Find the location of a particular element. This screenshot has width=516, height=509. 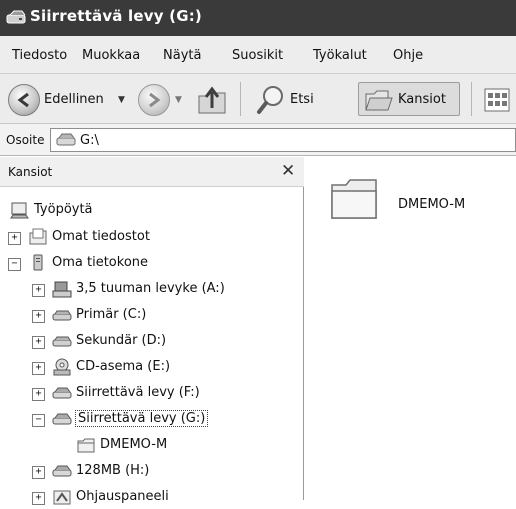

search-icon is located at coordinates (271, 100).